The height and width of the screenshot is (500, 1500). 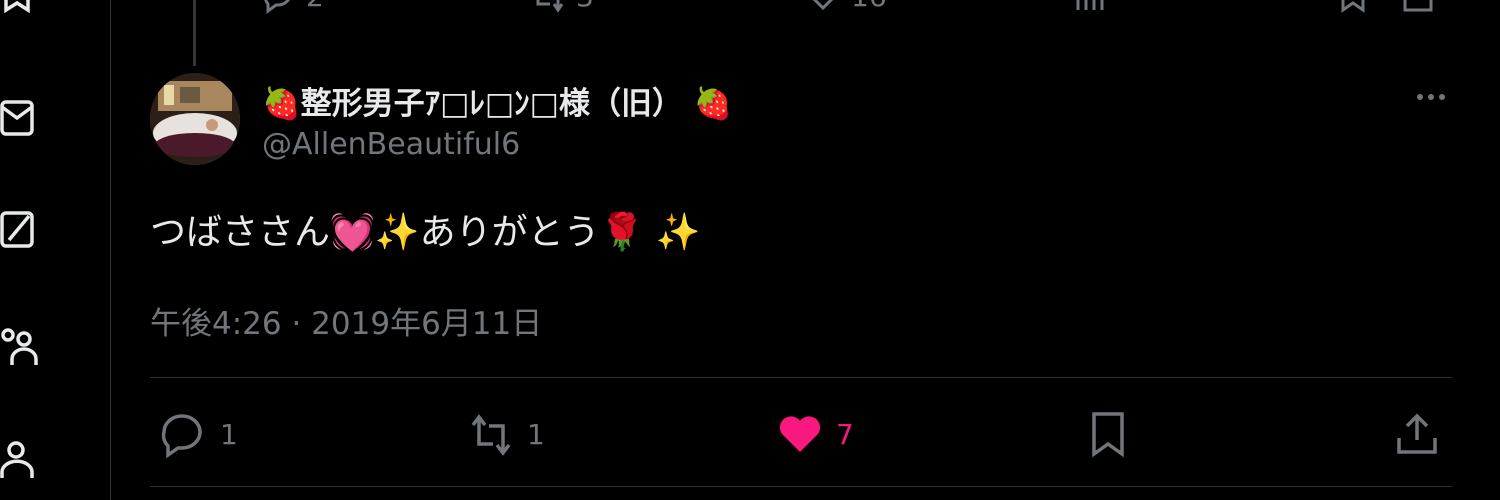 I want to click on bookmark-button, so click(x=1110, y=434).